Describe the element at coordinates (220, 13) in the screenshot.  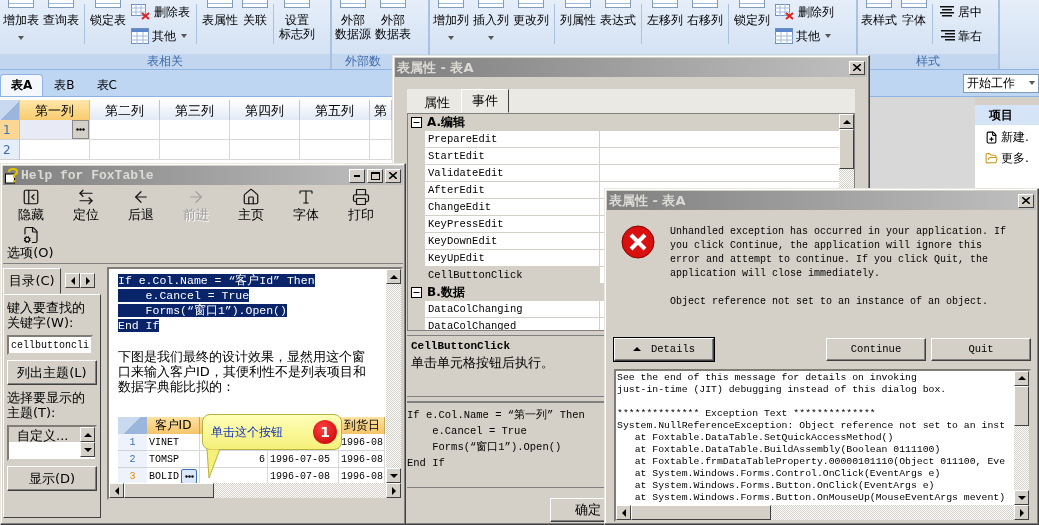
I see `ribbon-button: 表属性` at that location.